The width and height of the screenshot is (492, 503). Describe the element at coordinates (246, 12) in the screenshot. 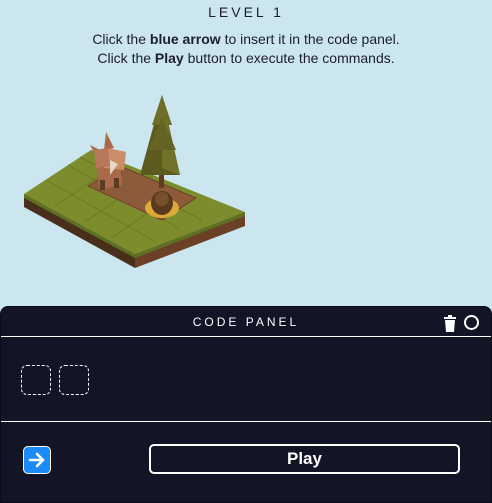

I see `level-title: LEVEL 1` at that location.